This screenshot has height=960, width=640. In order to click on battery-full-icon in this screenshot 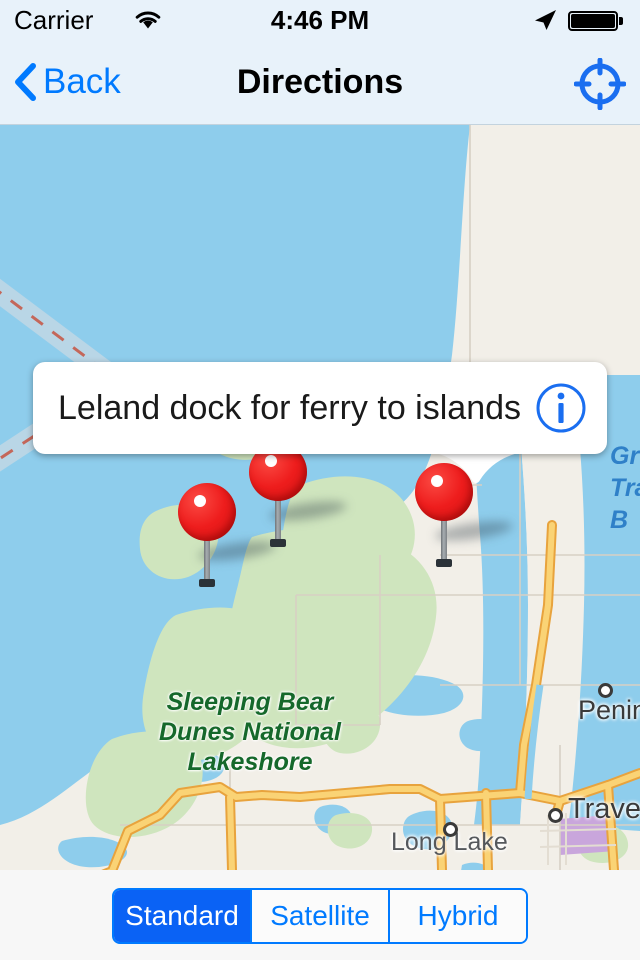, I will do `click(597, 21)`.